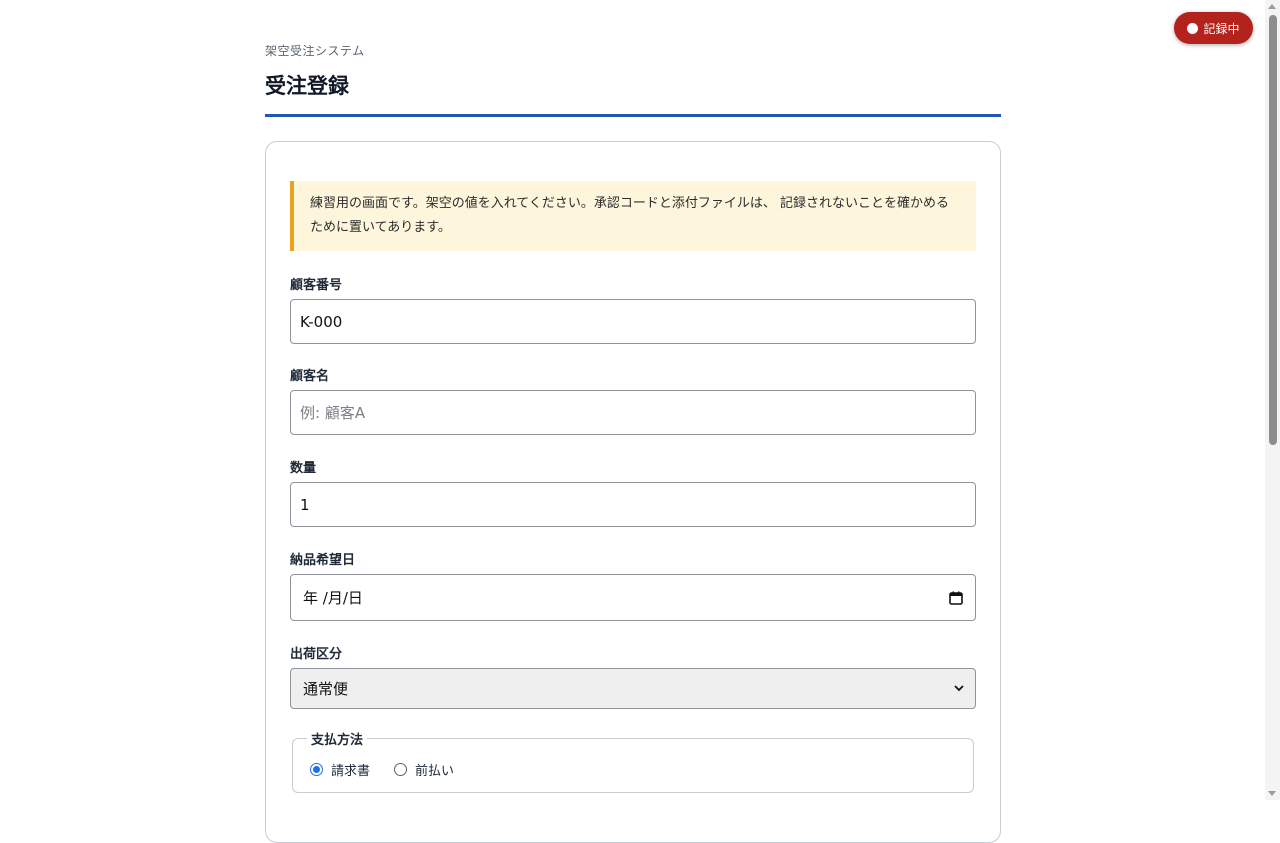 Image resolution: width=1280 pixels, height=843 pixels. I want to click on customer-name-input, so click(633, 412).